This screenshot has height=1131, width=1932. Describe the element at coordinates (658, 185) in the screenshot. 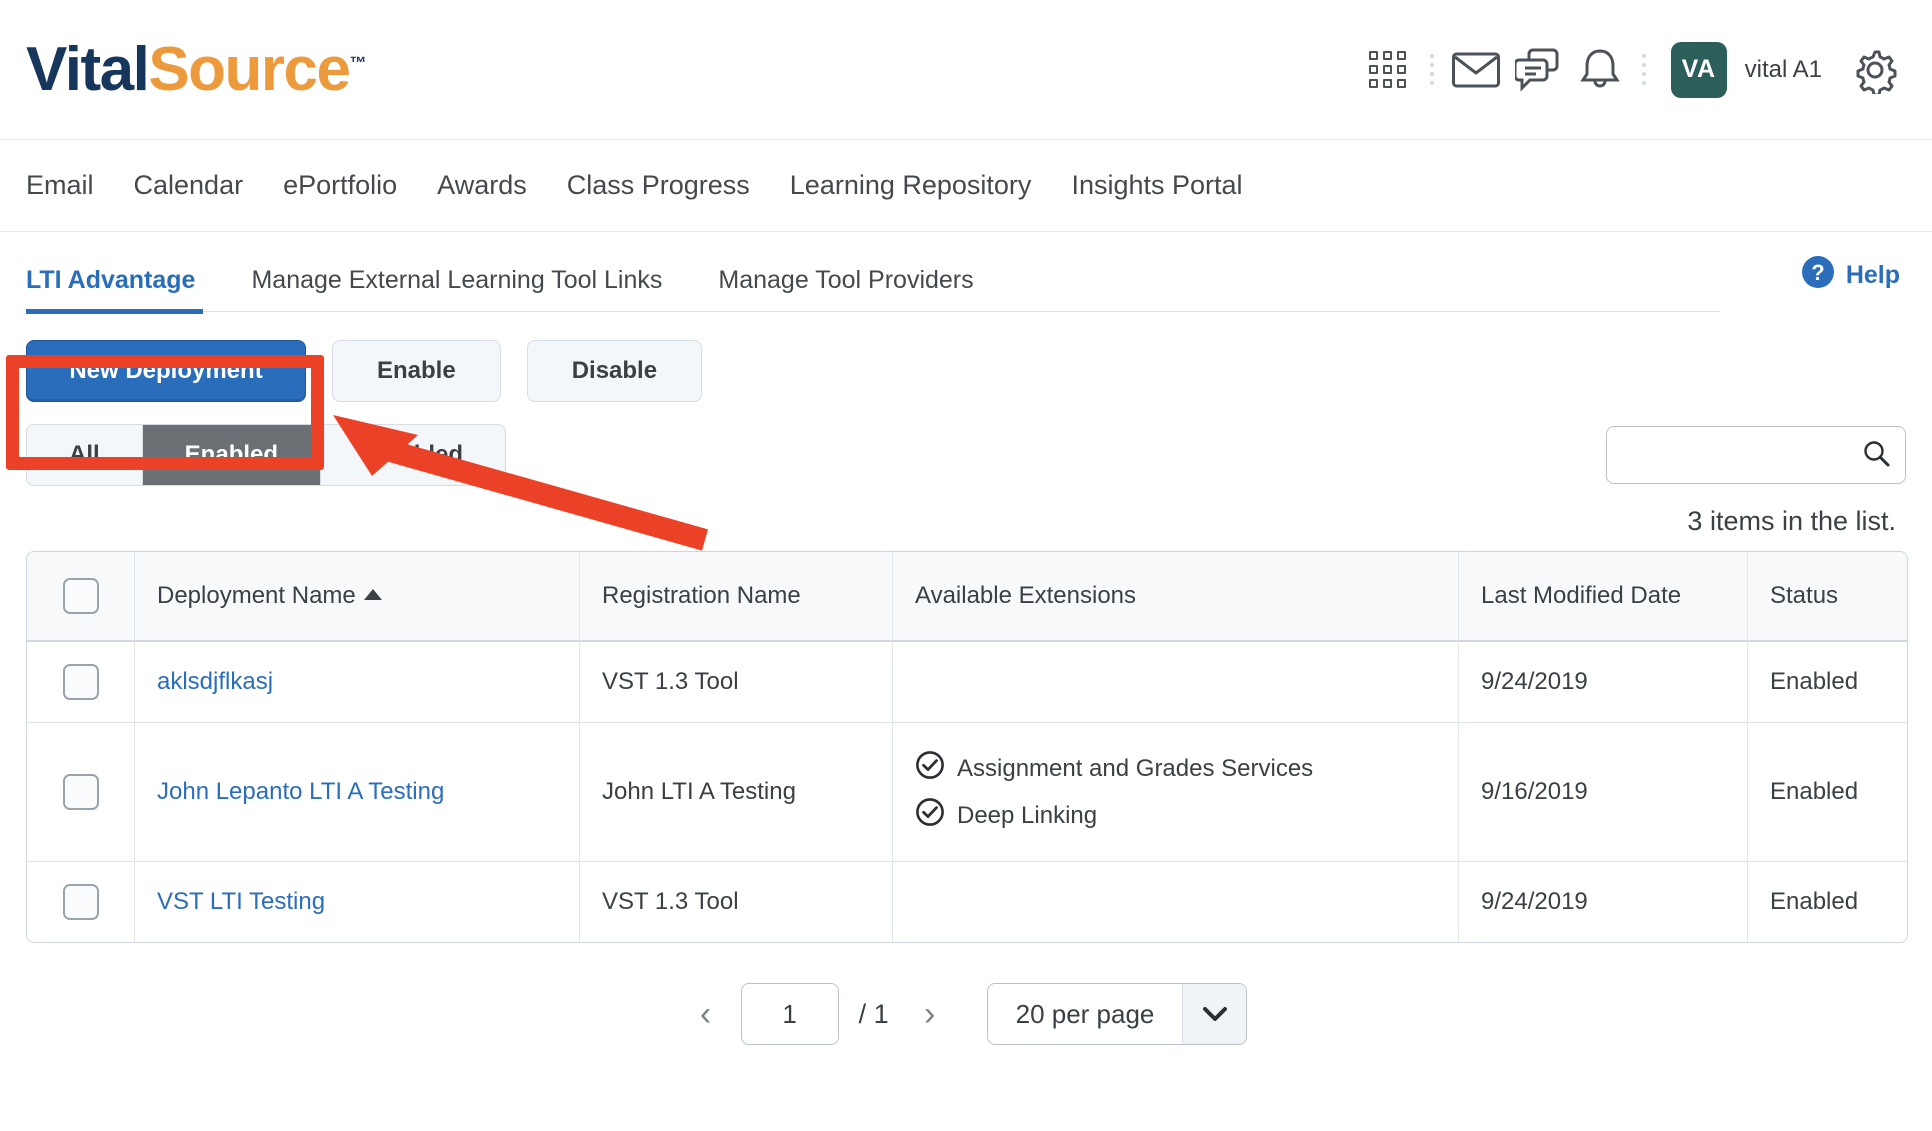

I see `nav-item-class-progress: Class Progress` at that location.